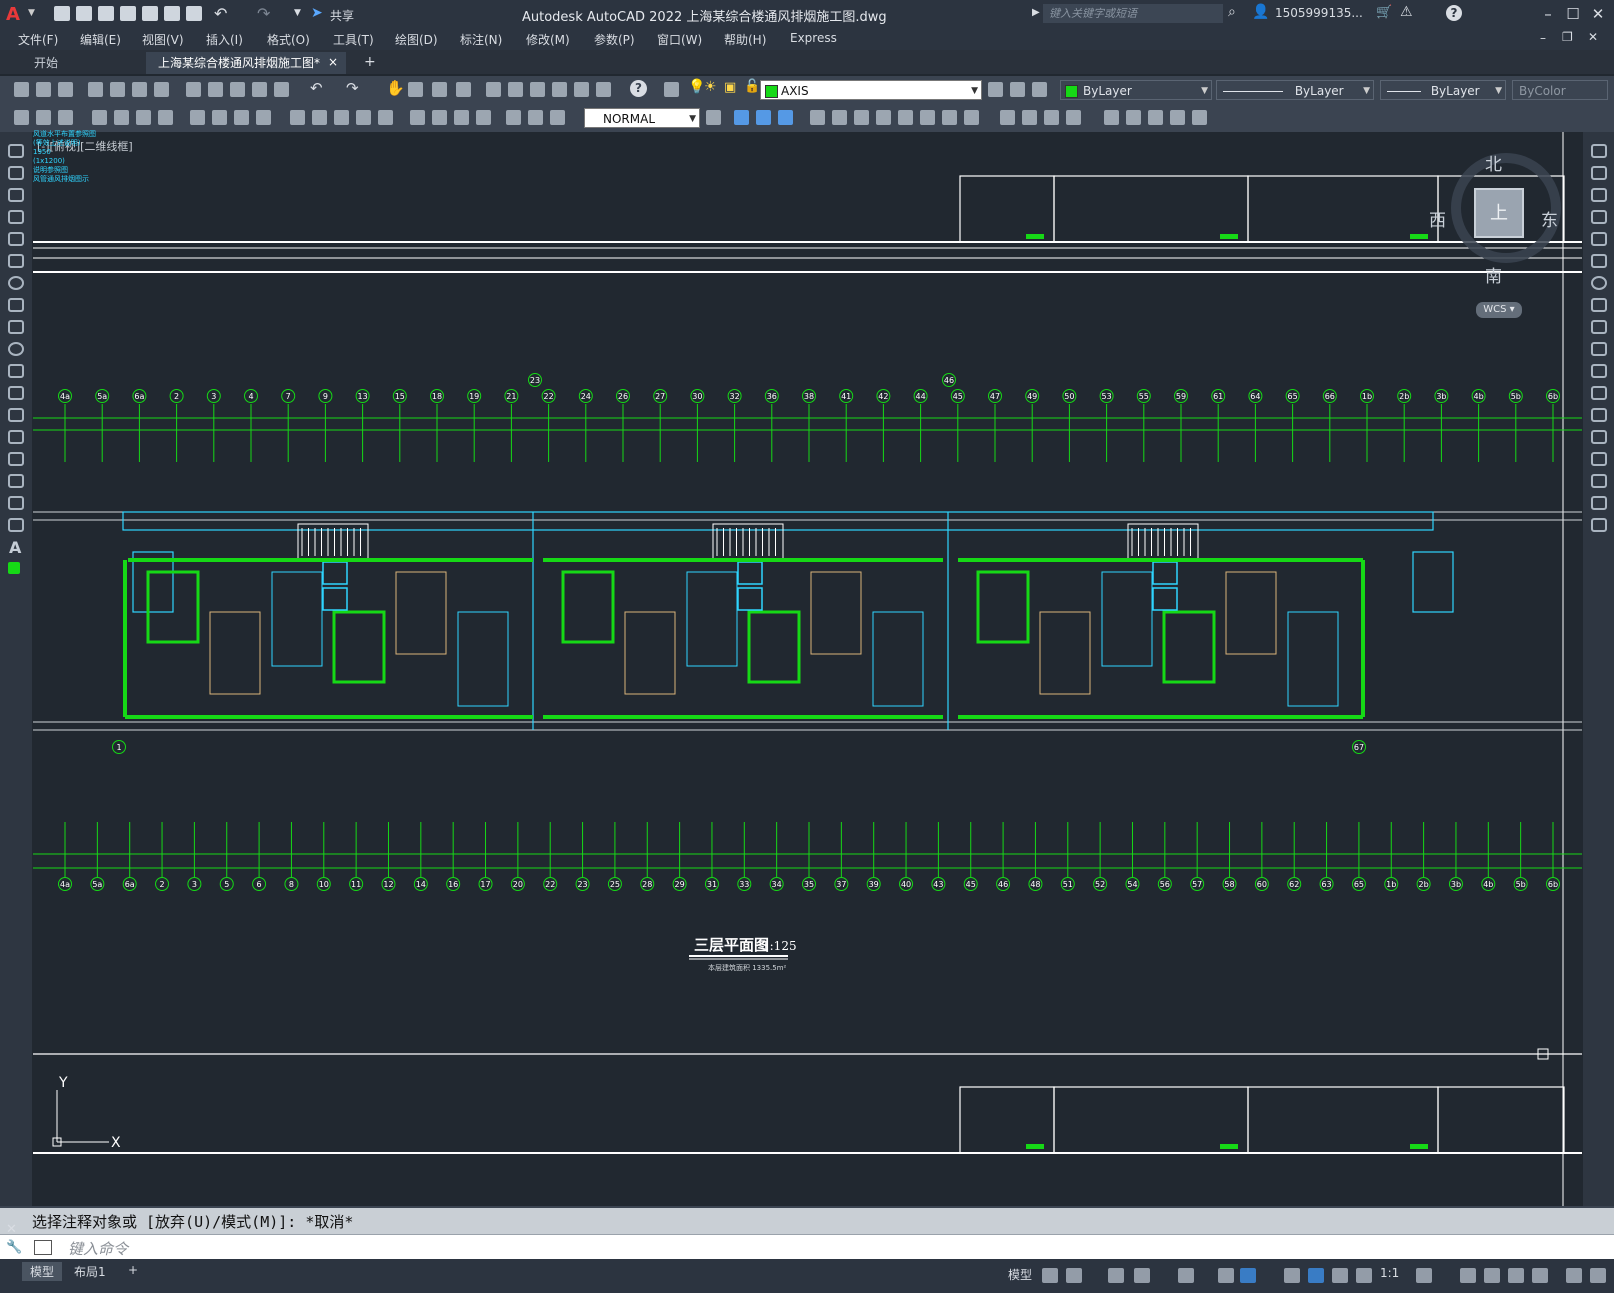 The width and height of the screenshot is (1614, 1293). Describe the element at coordinates (43, 117) in the screenshot. I see `dim-edit-icon` at that location.